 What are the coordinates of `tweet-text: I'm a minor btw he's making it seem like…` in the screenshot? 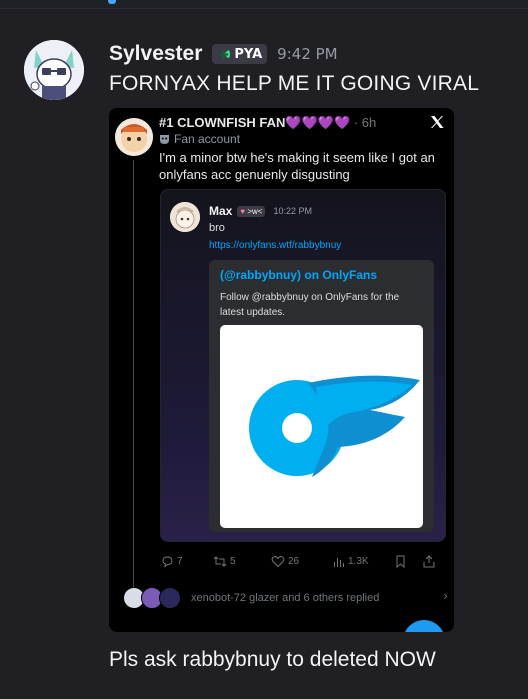 It's located at (297, 166).